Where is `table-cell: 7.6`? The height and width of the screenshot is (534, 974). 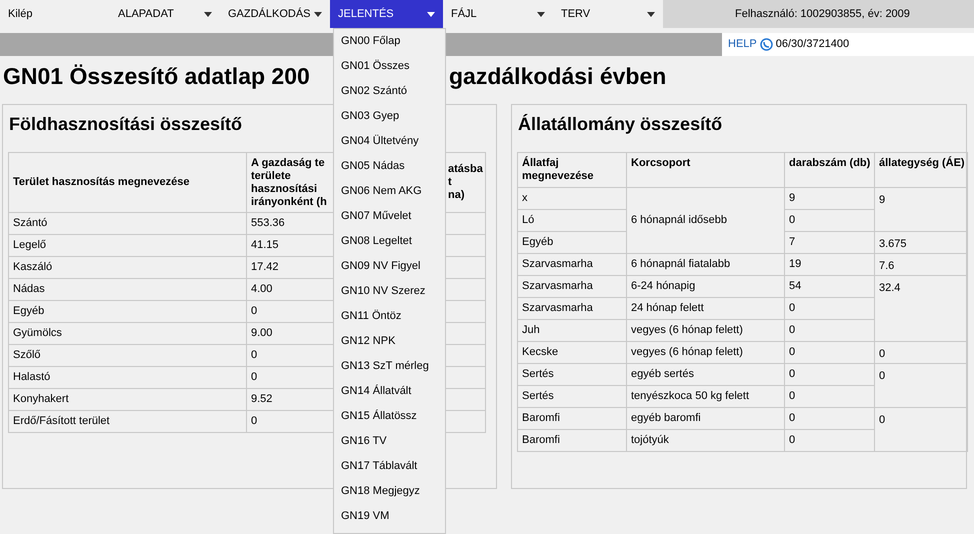 table-cell: 7.6 is located at coordinates (921, 265).